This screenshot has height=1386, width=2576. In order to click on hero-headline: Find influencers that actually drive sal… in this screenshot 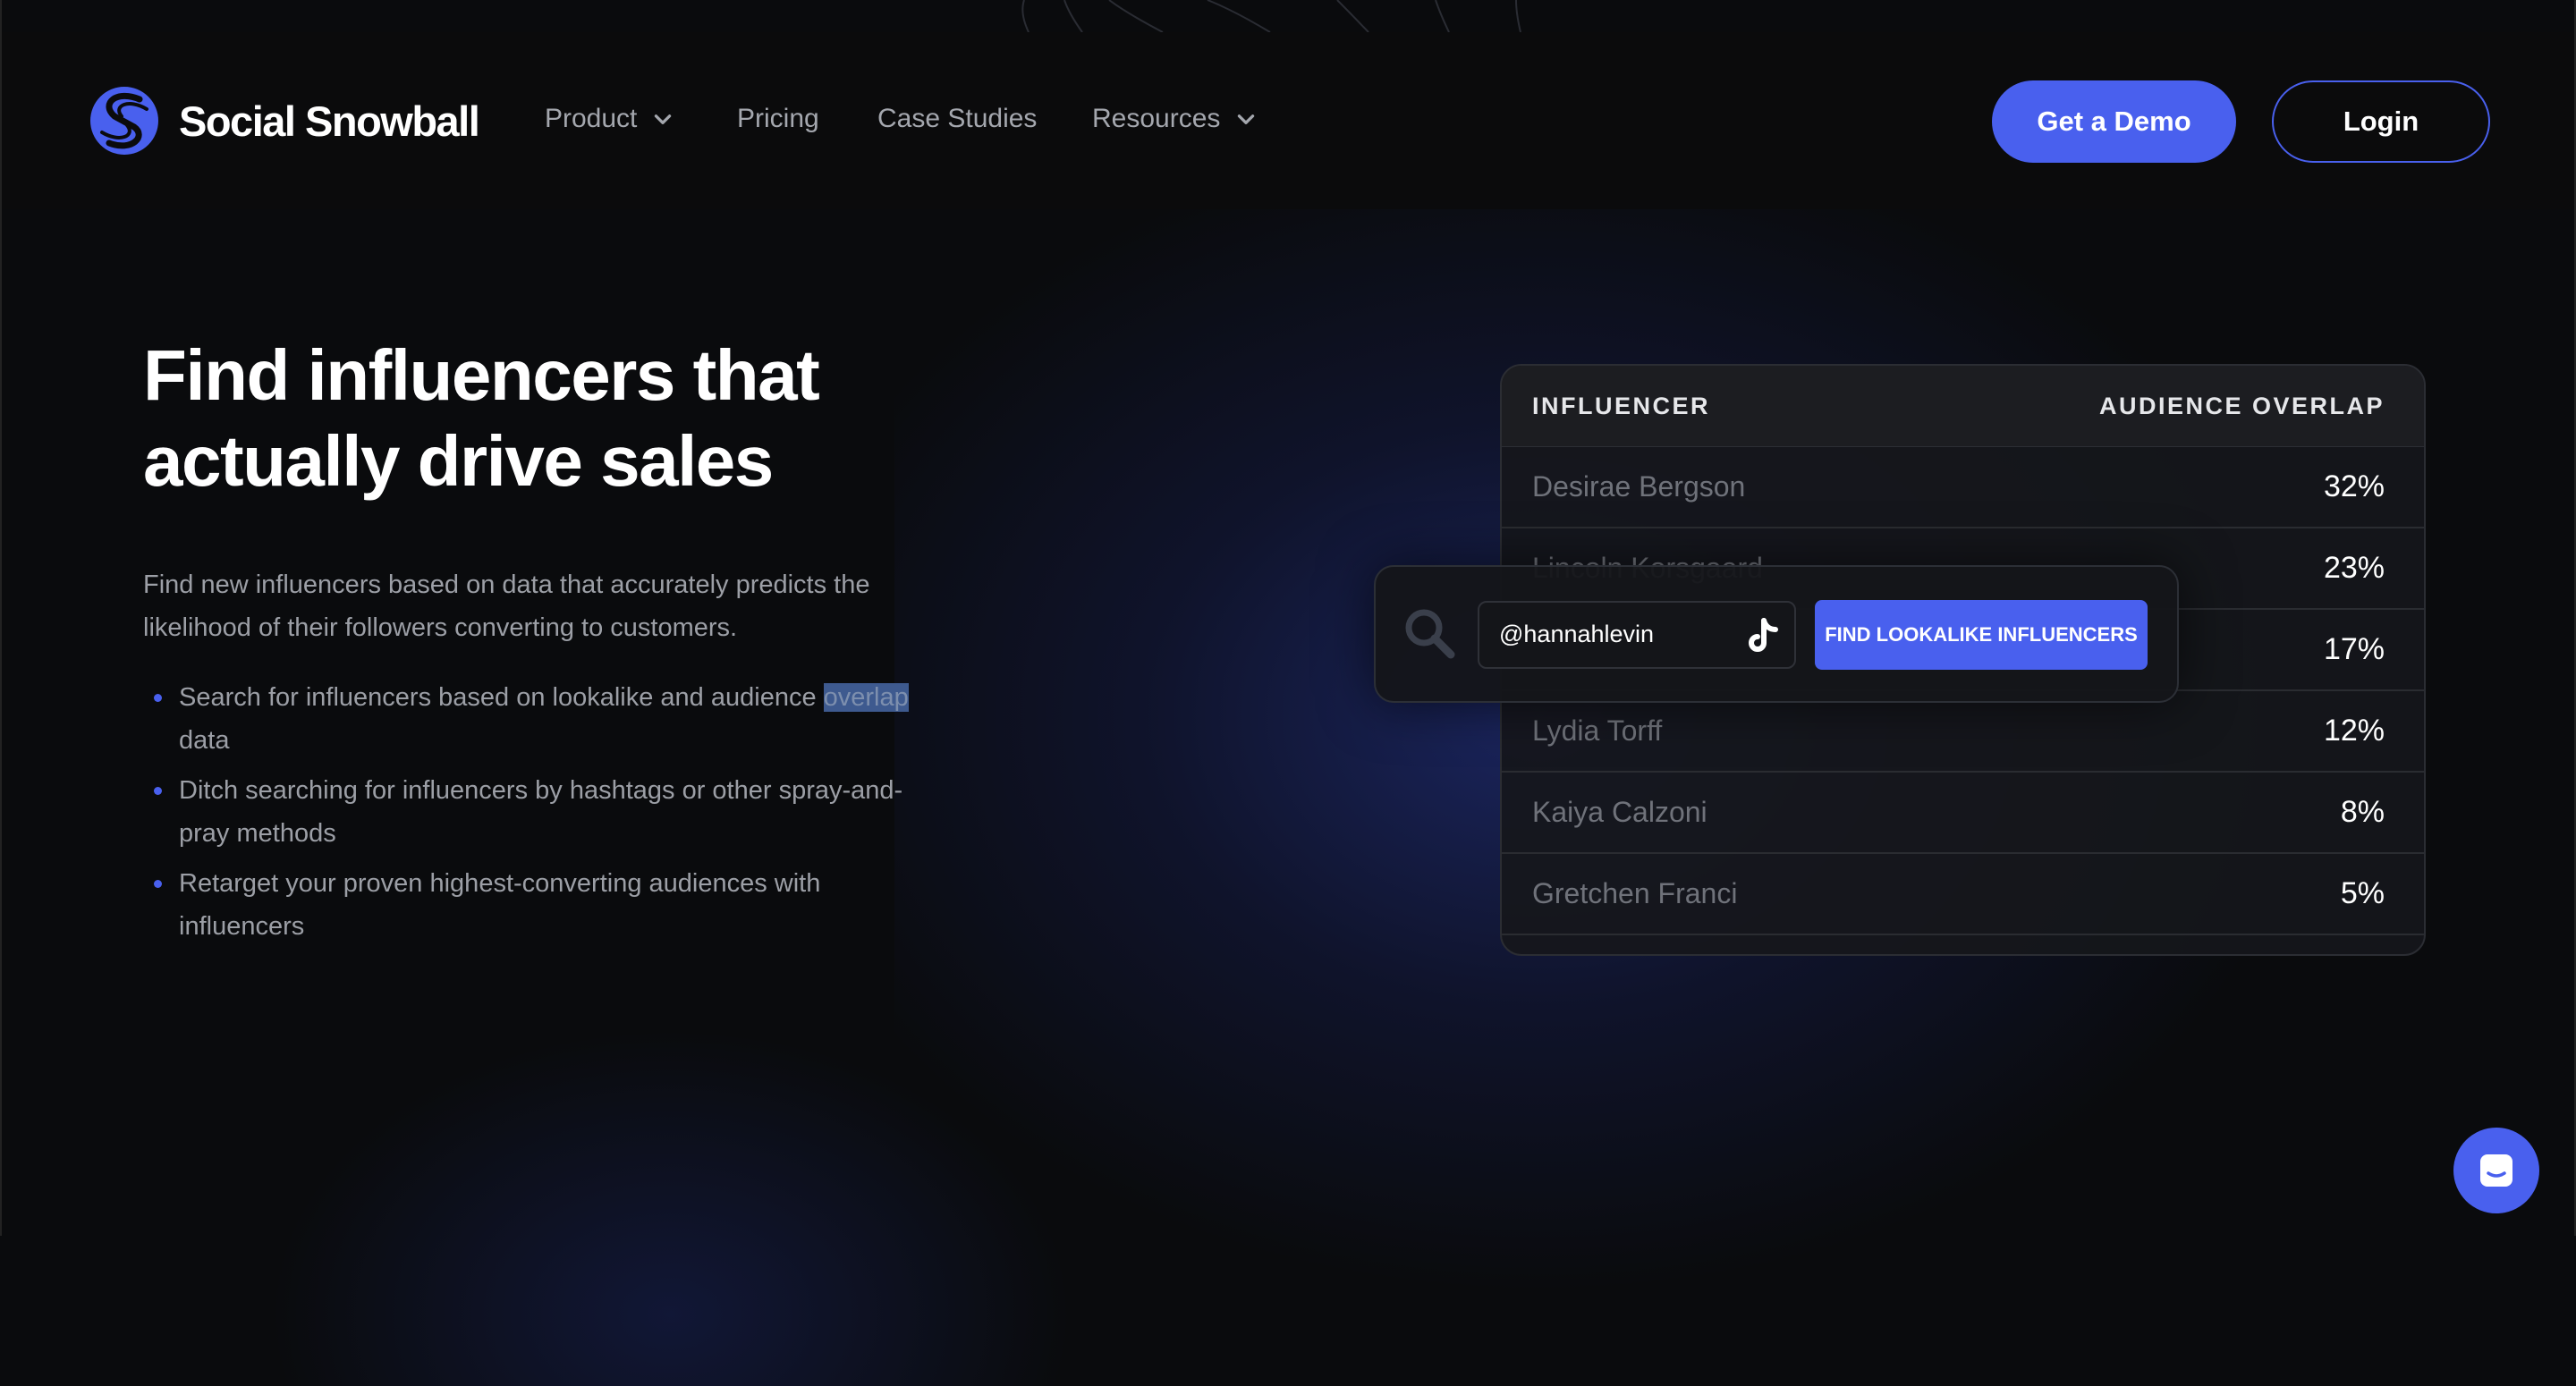, I will do `click(481, 418)`.